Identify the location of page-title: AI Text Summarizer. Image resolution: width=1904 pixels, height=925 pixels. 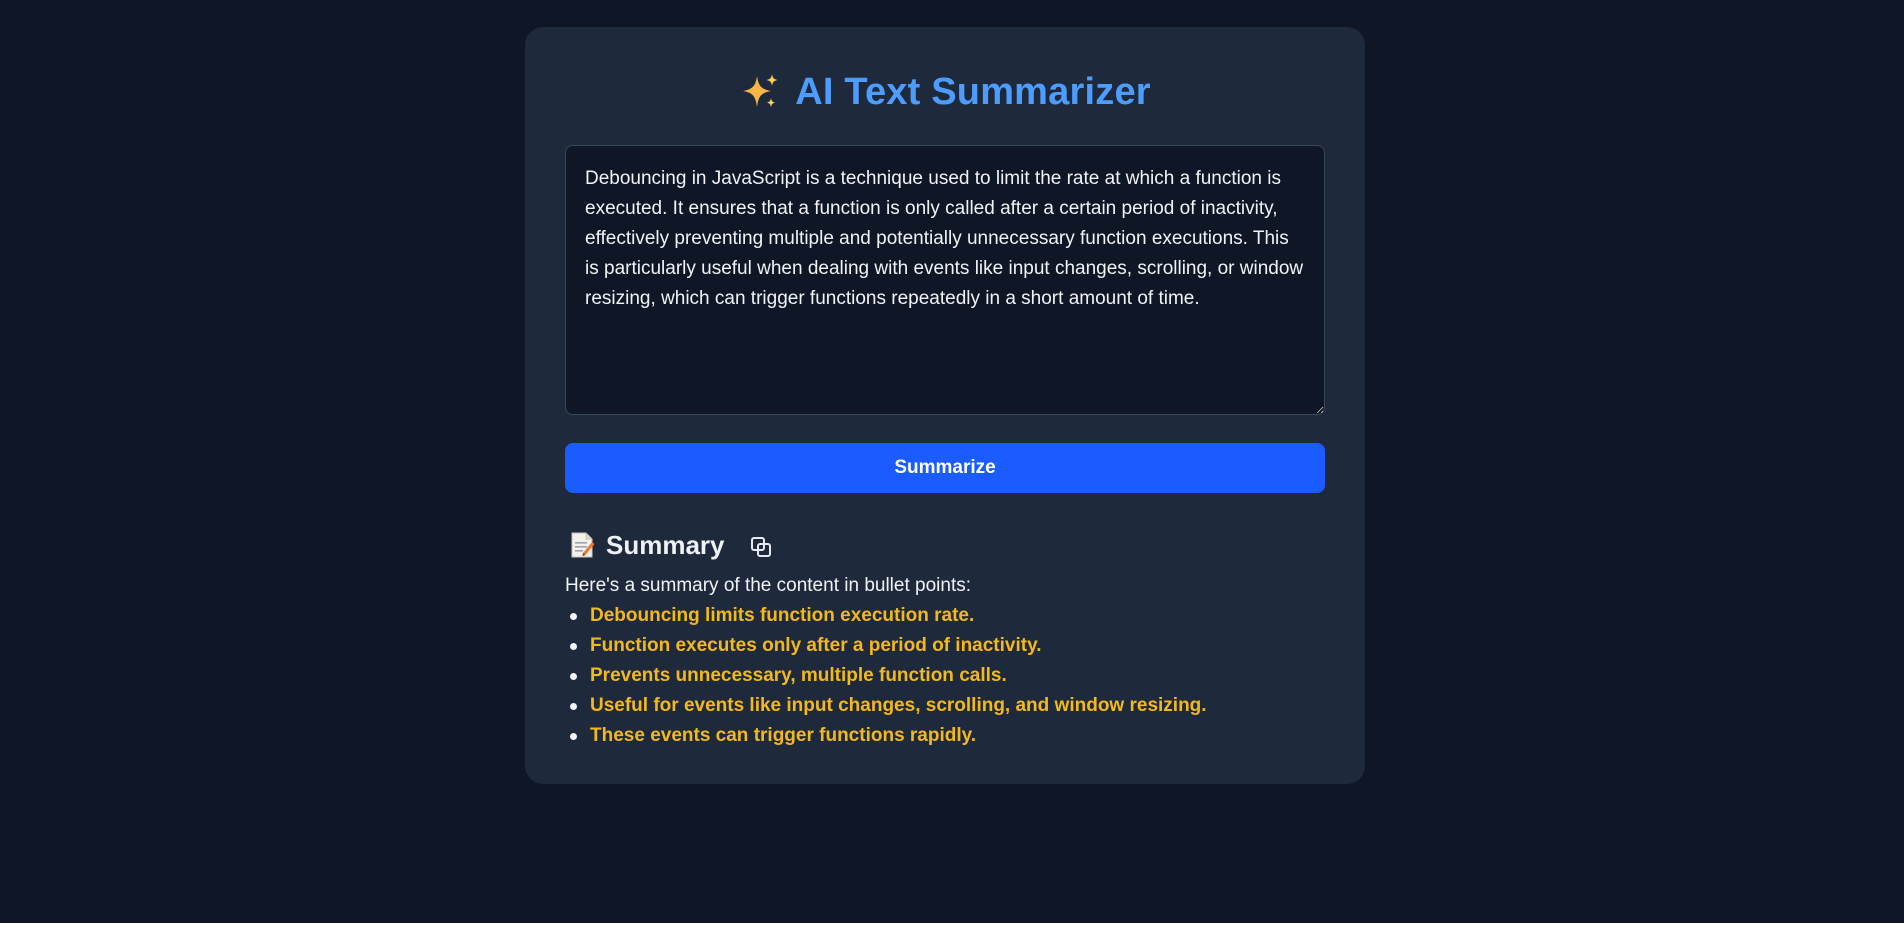
(973, 91).